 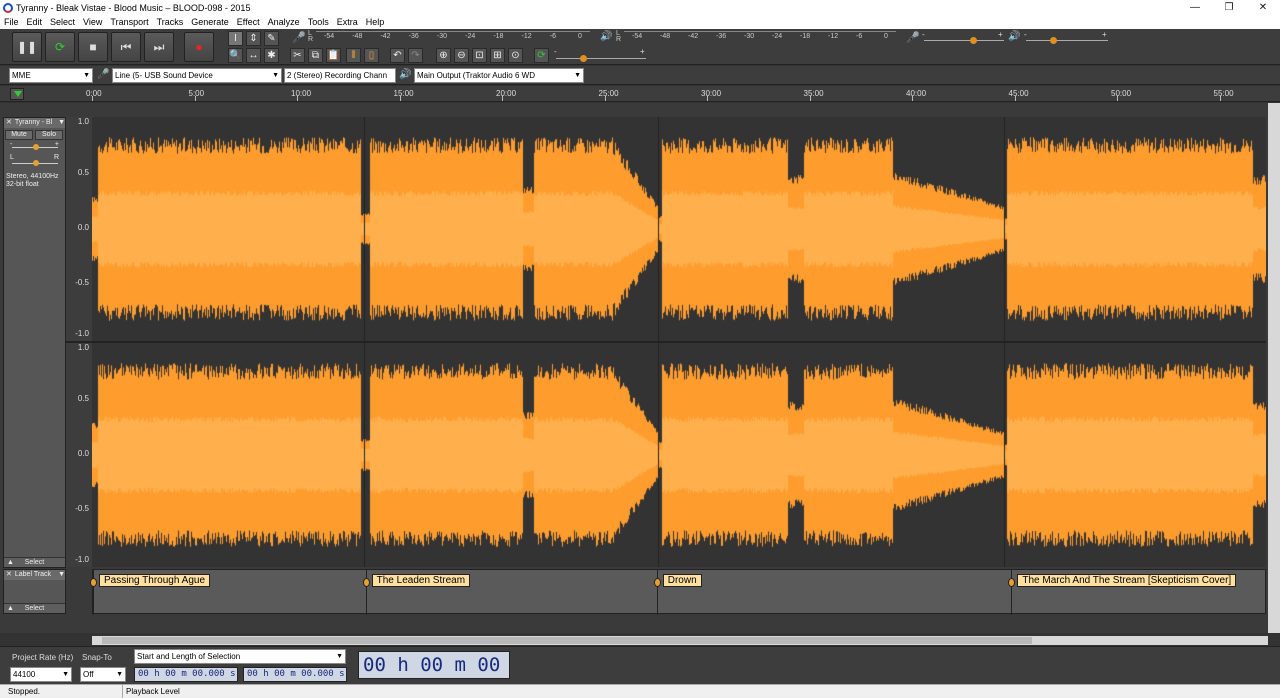 I want to click on skip-to-start-button: ⏮, so click(x=126, y=47).